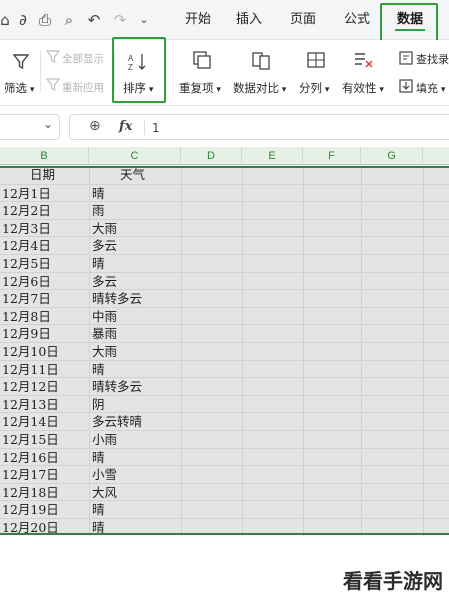 Image resolution: width=449 pixels, height=600 pixels. What do you see at coordinates (406, 86) in the screenshot?
I see `fill-icon` at bounding box center [406, 86].